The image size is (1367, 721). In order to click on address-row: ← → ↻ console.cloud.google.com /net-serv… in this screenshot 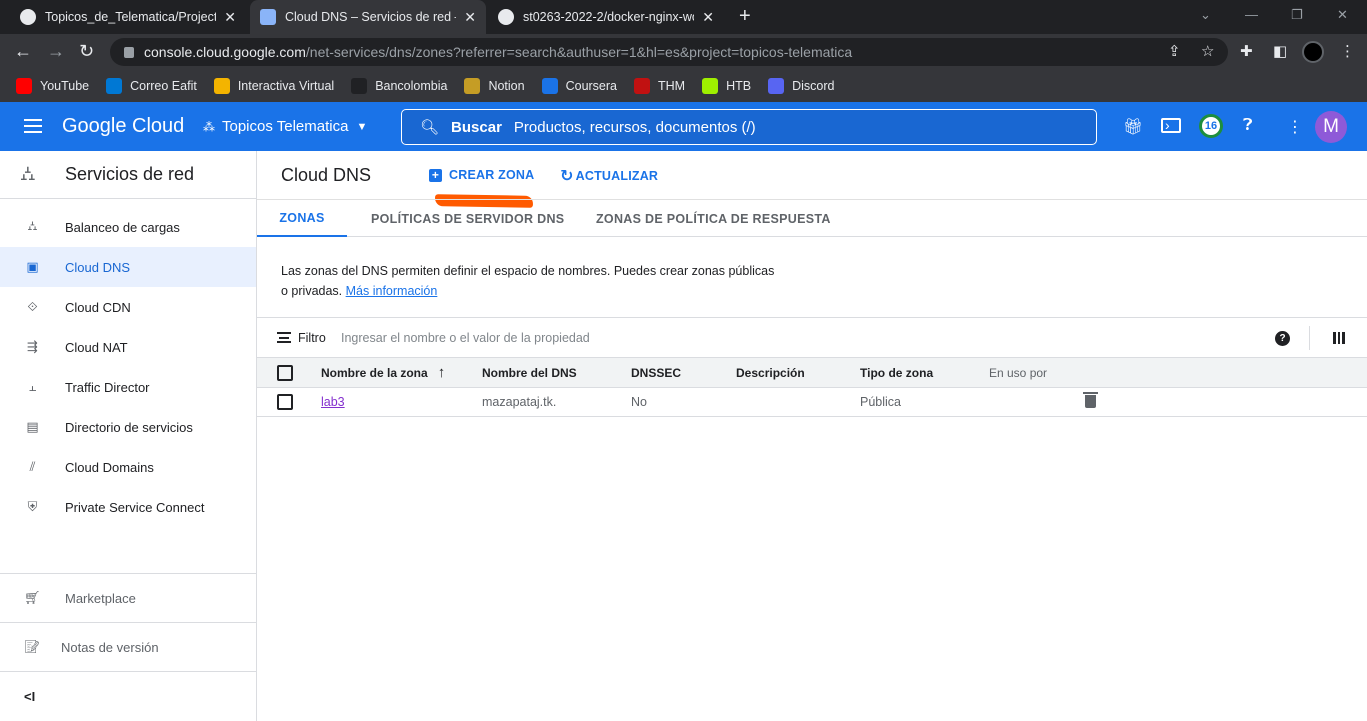, I will do `click(683, 52)`.